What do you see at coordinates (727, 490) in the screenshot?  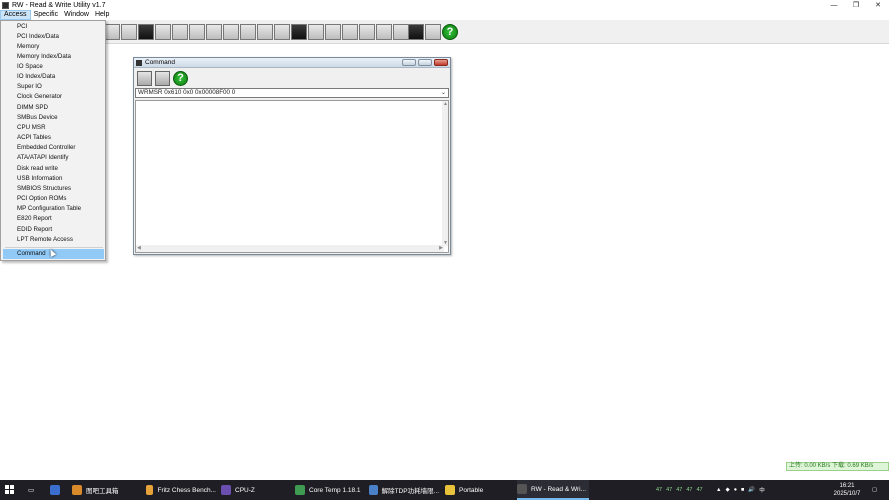 I see `tray-icon: ◆` at bounding box center [727, 490].